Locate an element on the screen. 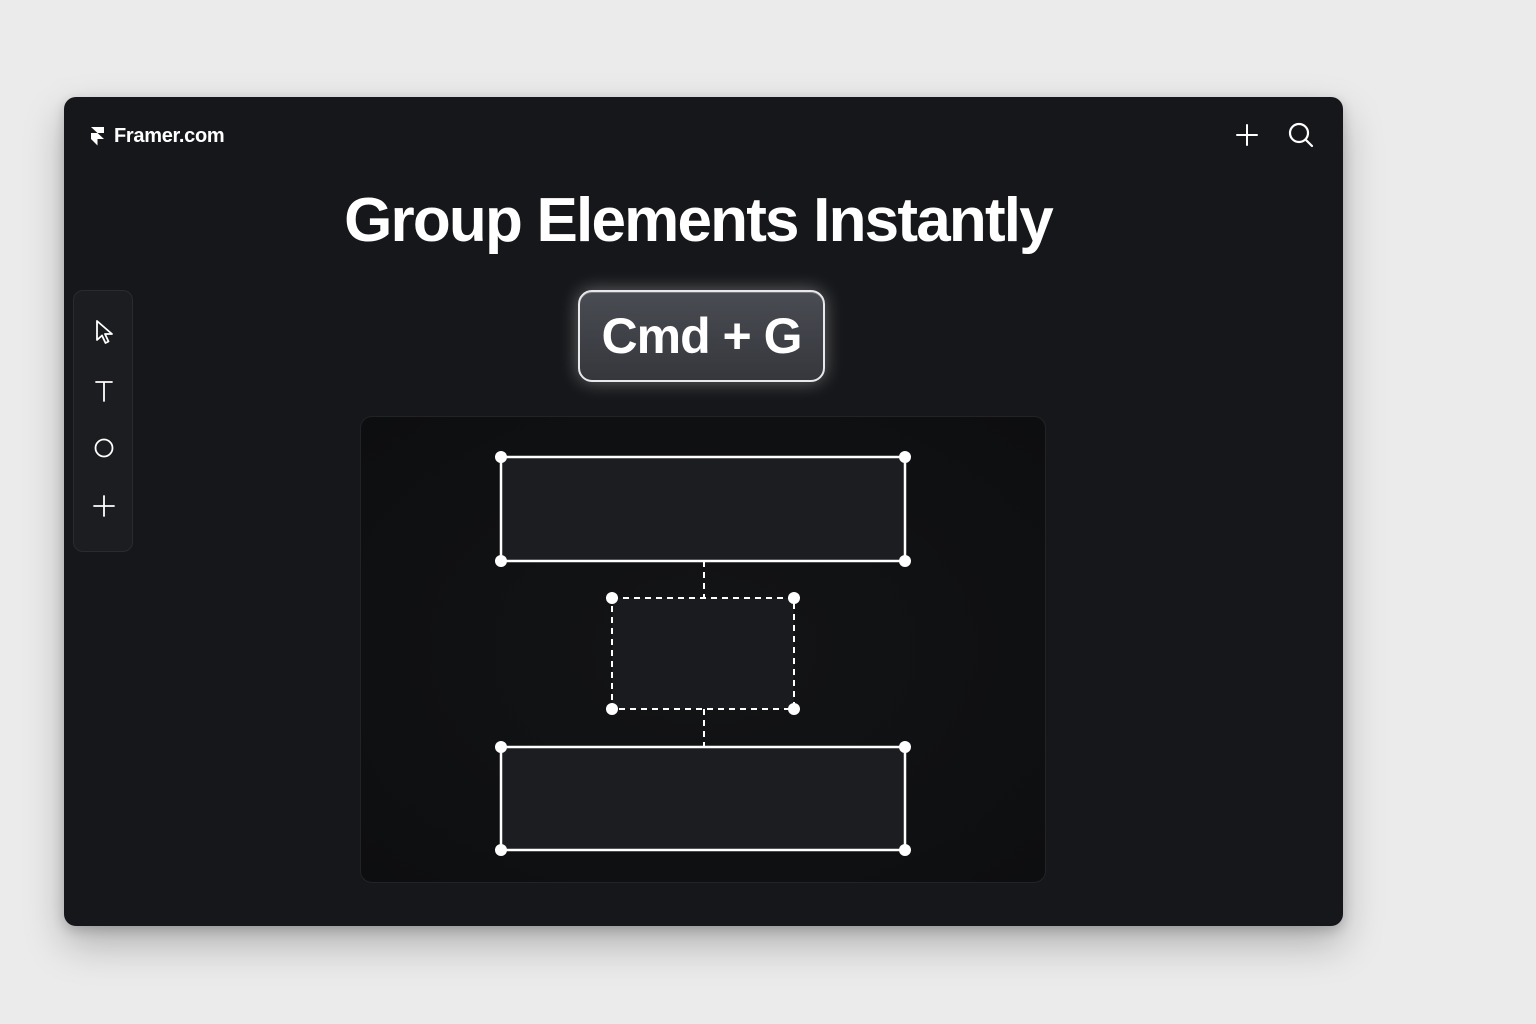 The height and width of the screenshot is (1024, 1536). search-icon is located at coordinates (1301, 135).